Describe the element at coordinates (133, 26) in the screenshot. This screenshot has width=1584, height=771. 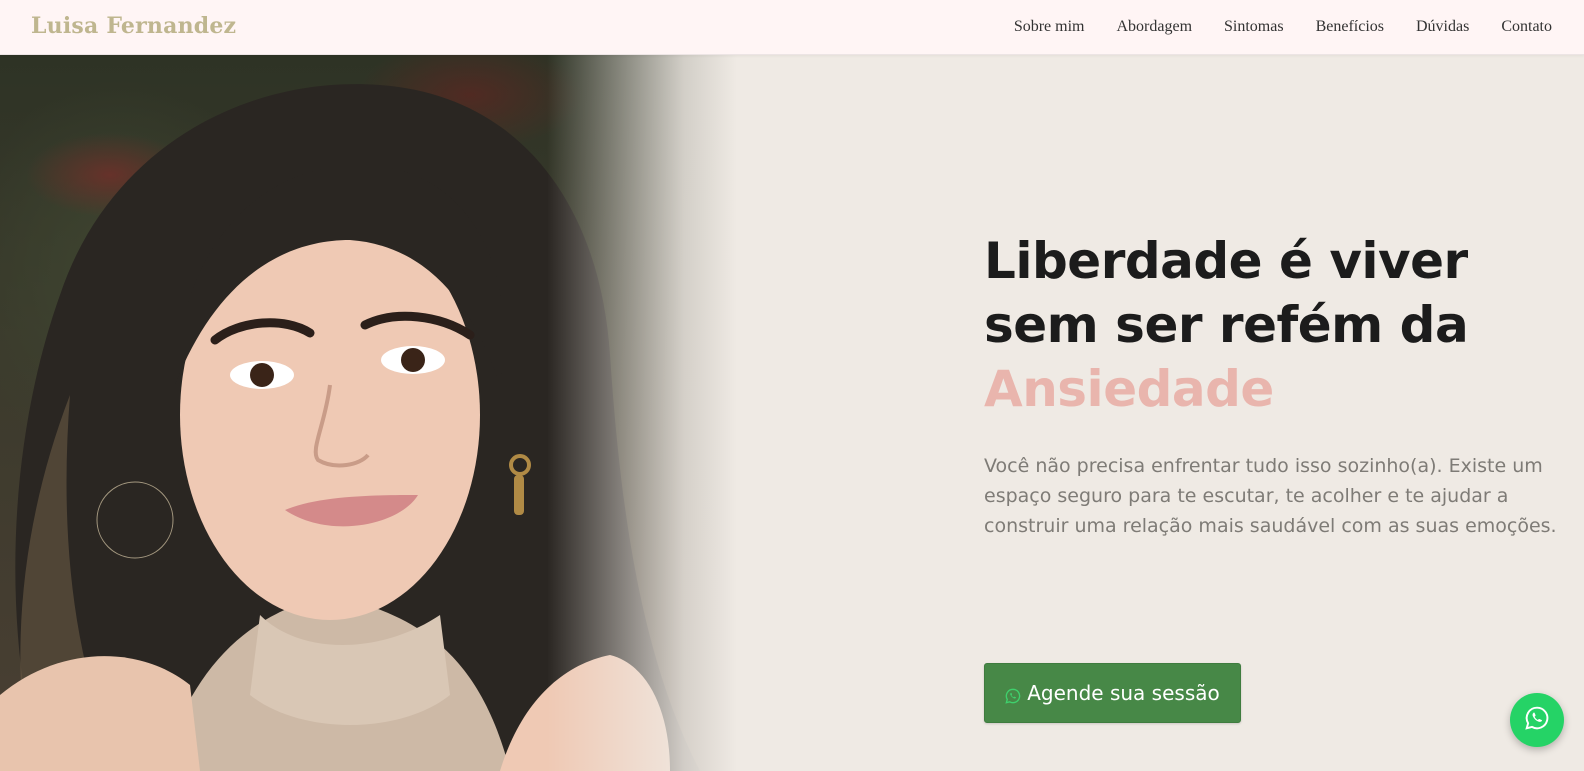
I see `brand-logo-link: Luisa Fernandez` at that location.